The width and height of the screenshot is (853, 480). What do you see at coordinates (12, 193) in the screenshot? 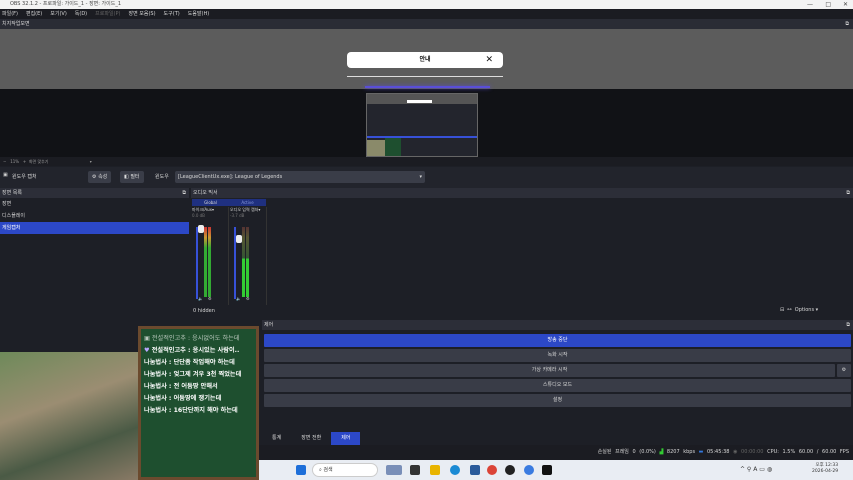
I see `scenes-title: 장면 목록` at bounding box center [12, 193].